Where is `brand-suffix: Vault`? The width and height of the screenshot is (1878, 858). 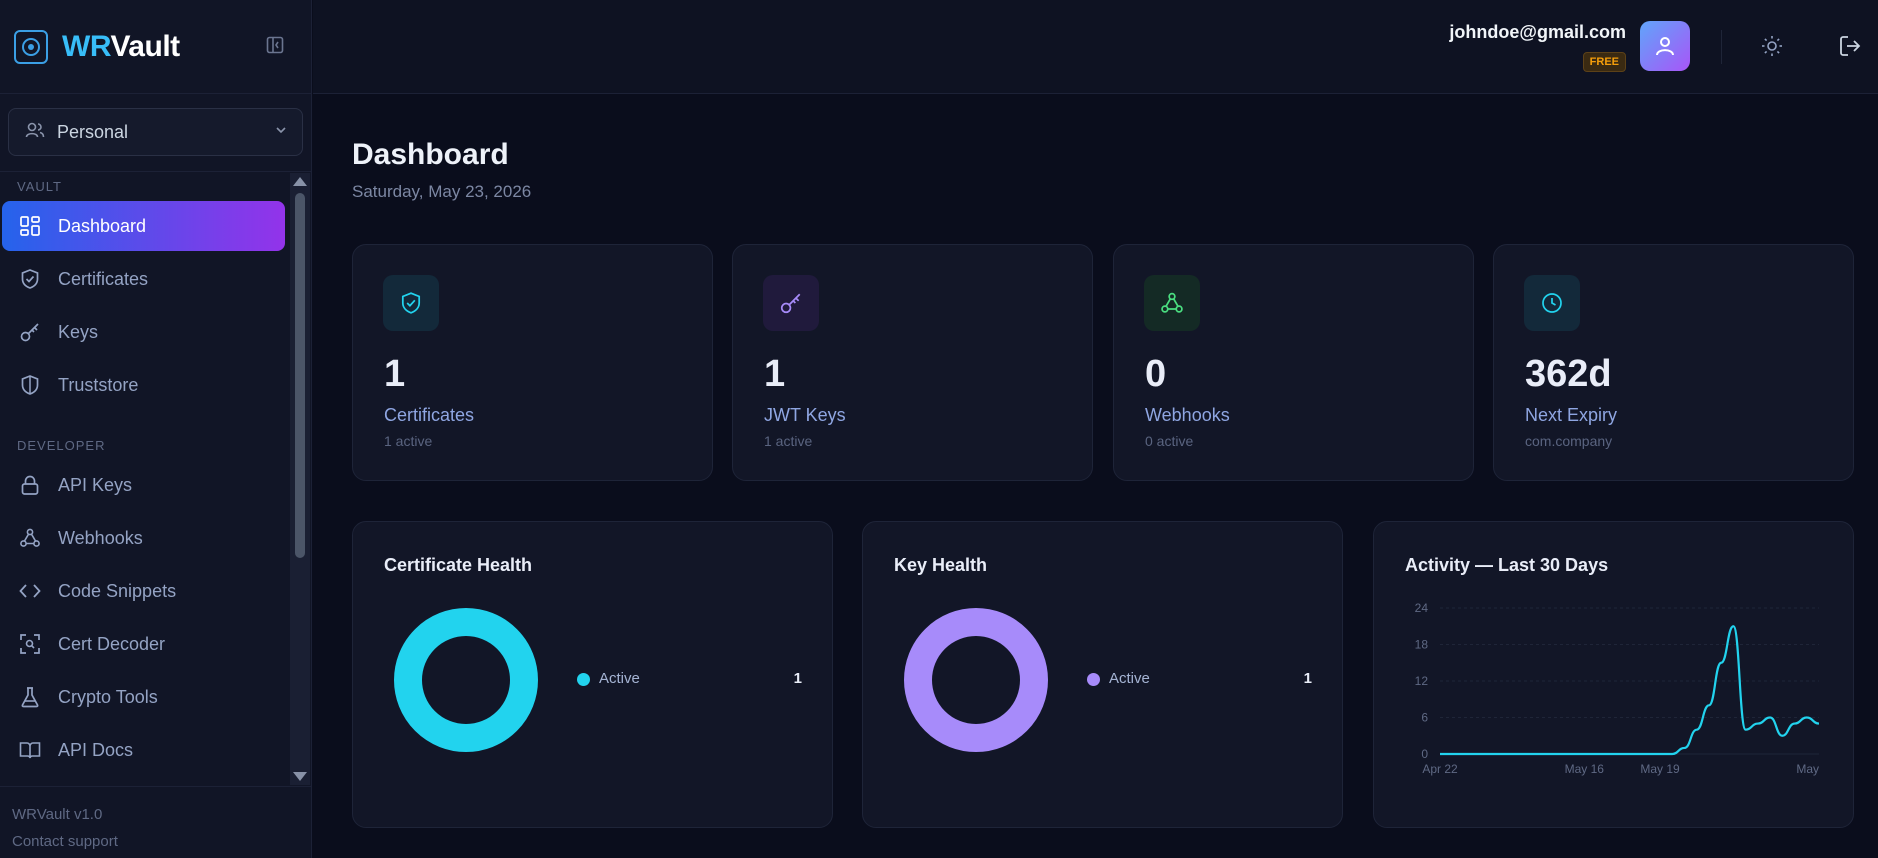 brand-suffix: Vault is located at coordinates (145, 46).